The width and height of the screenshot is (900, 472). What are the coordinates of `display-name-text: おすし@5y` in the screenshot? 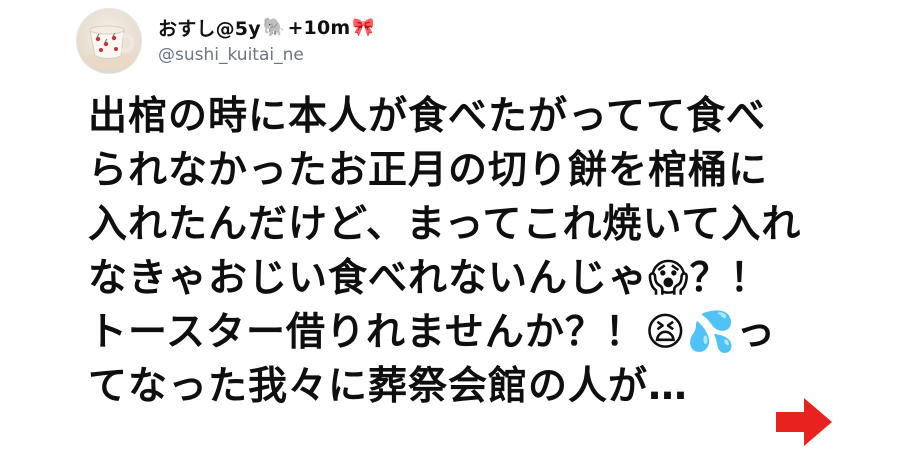 It's located at (209, 29).